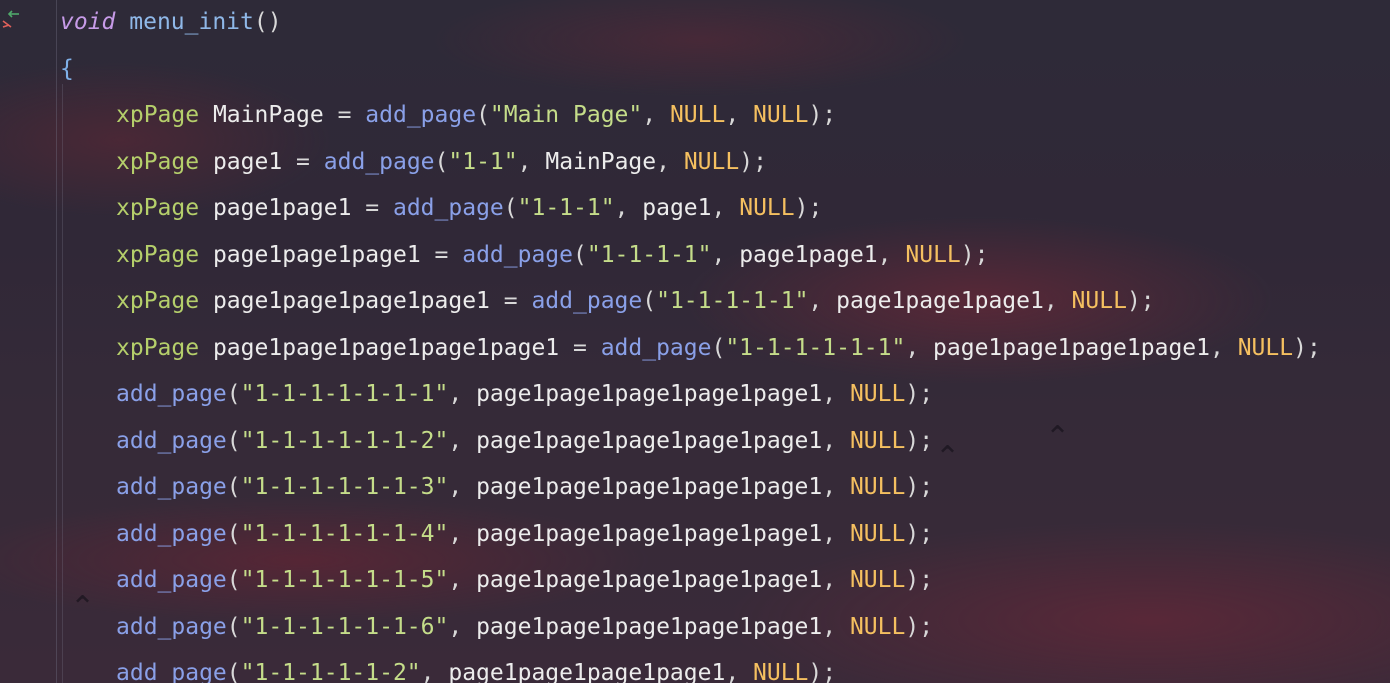  Describe the element at coordinates (11, 18) in the screenshot. I see `recursive-call-icon` at that location.